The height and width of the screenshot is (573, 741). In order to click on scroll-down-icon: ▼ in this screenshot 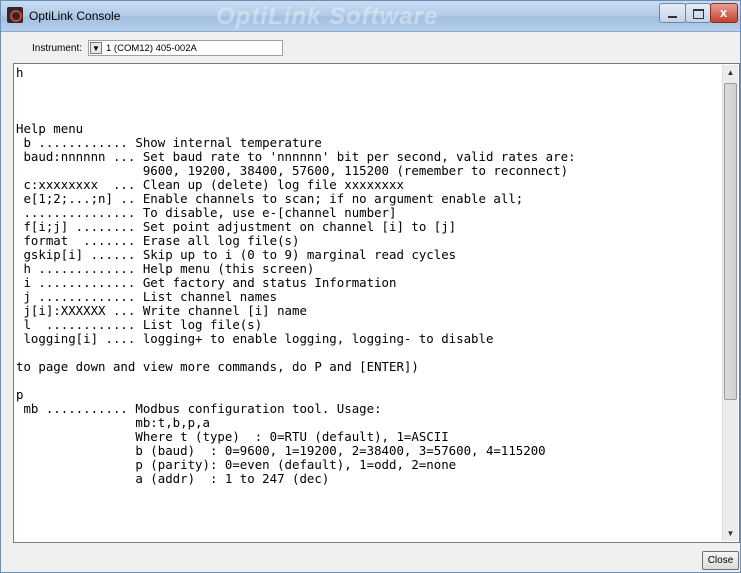, I will do `click(730, 533)`.